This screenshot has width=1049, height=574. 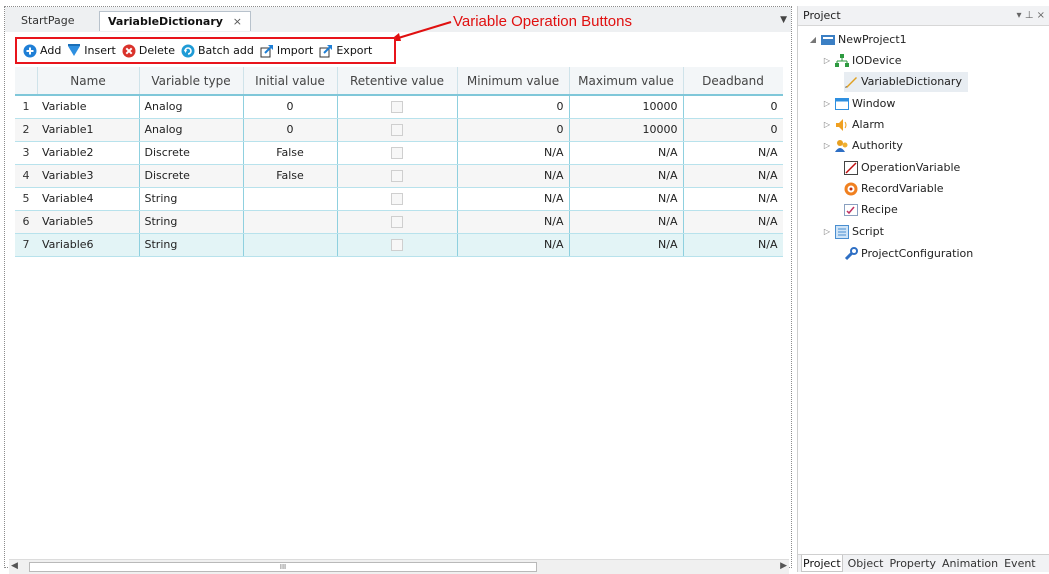 I want to click on cell-name: Variable1, so click(x=88, y=130).